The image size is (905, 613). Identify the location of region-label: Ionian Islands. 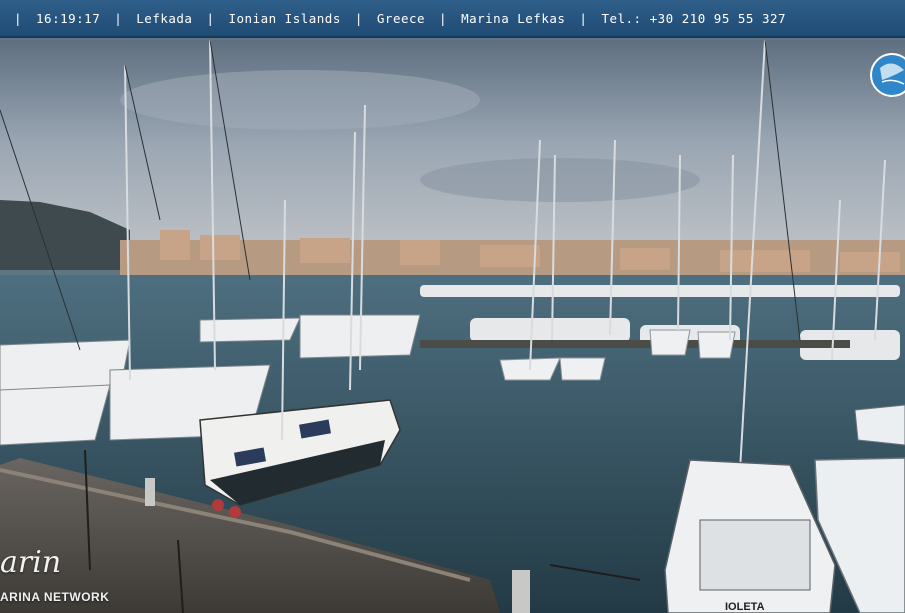
(284, 18).